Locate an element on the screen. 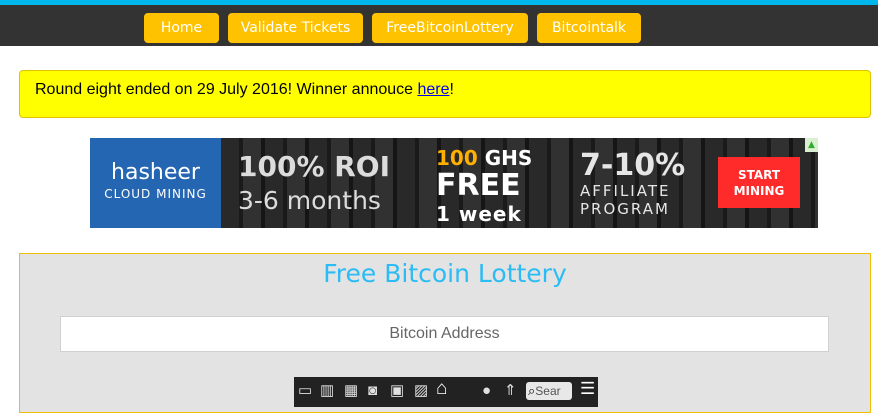 This screenshot has height=413, width=878. panel-title: Free Bitcoin Lottery is located at coordinates (445, 273).